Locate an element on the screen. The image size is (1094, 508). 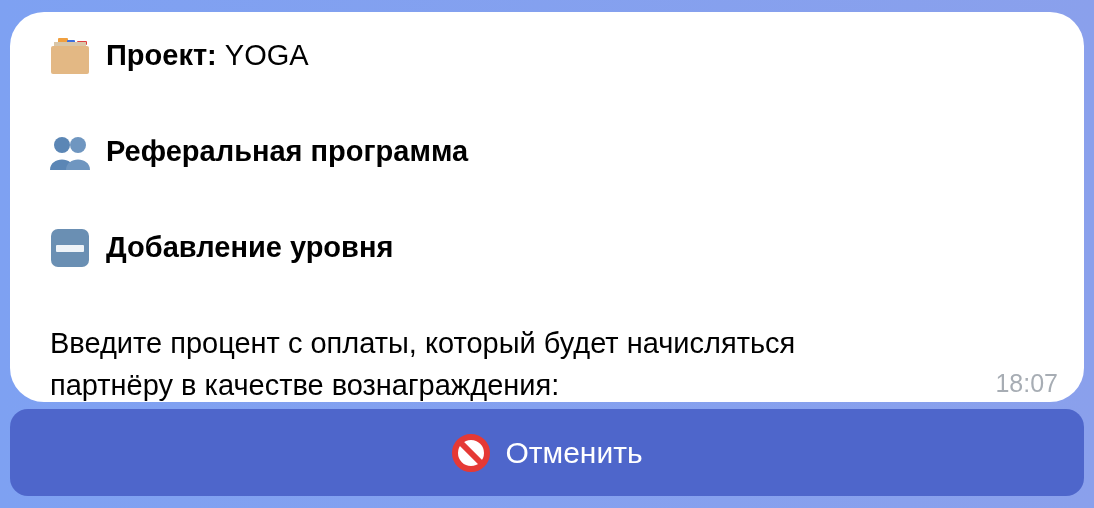
heading-text: Добавление уровня is located at coordinates (250, 248).